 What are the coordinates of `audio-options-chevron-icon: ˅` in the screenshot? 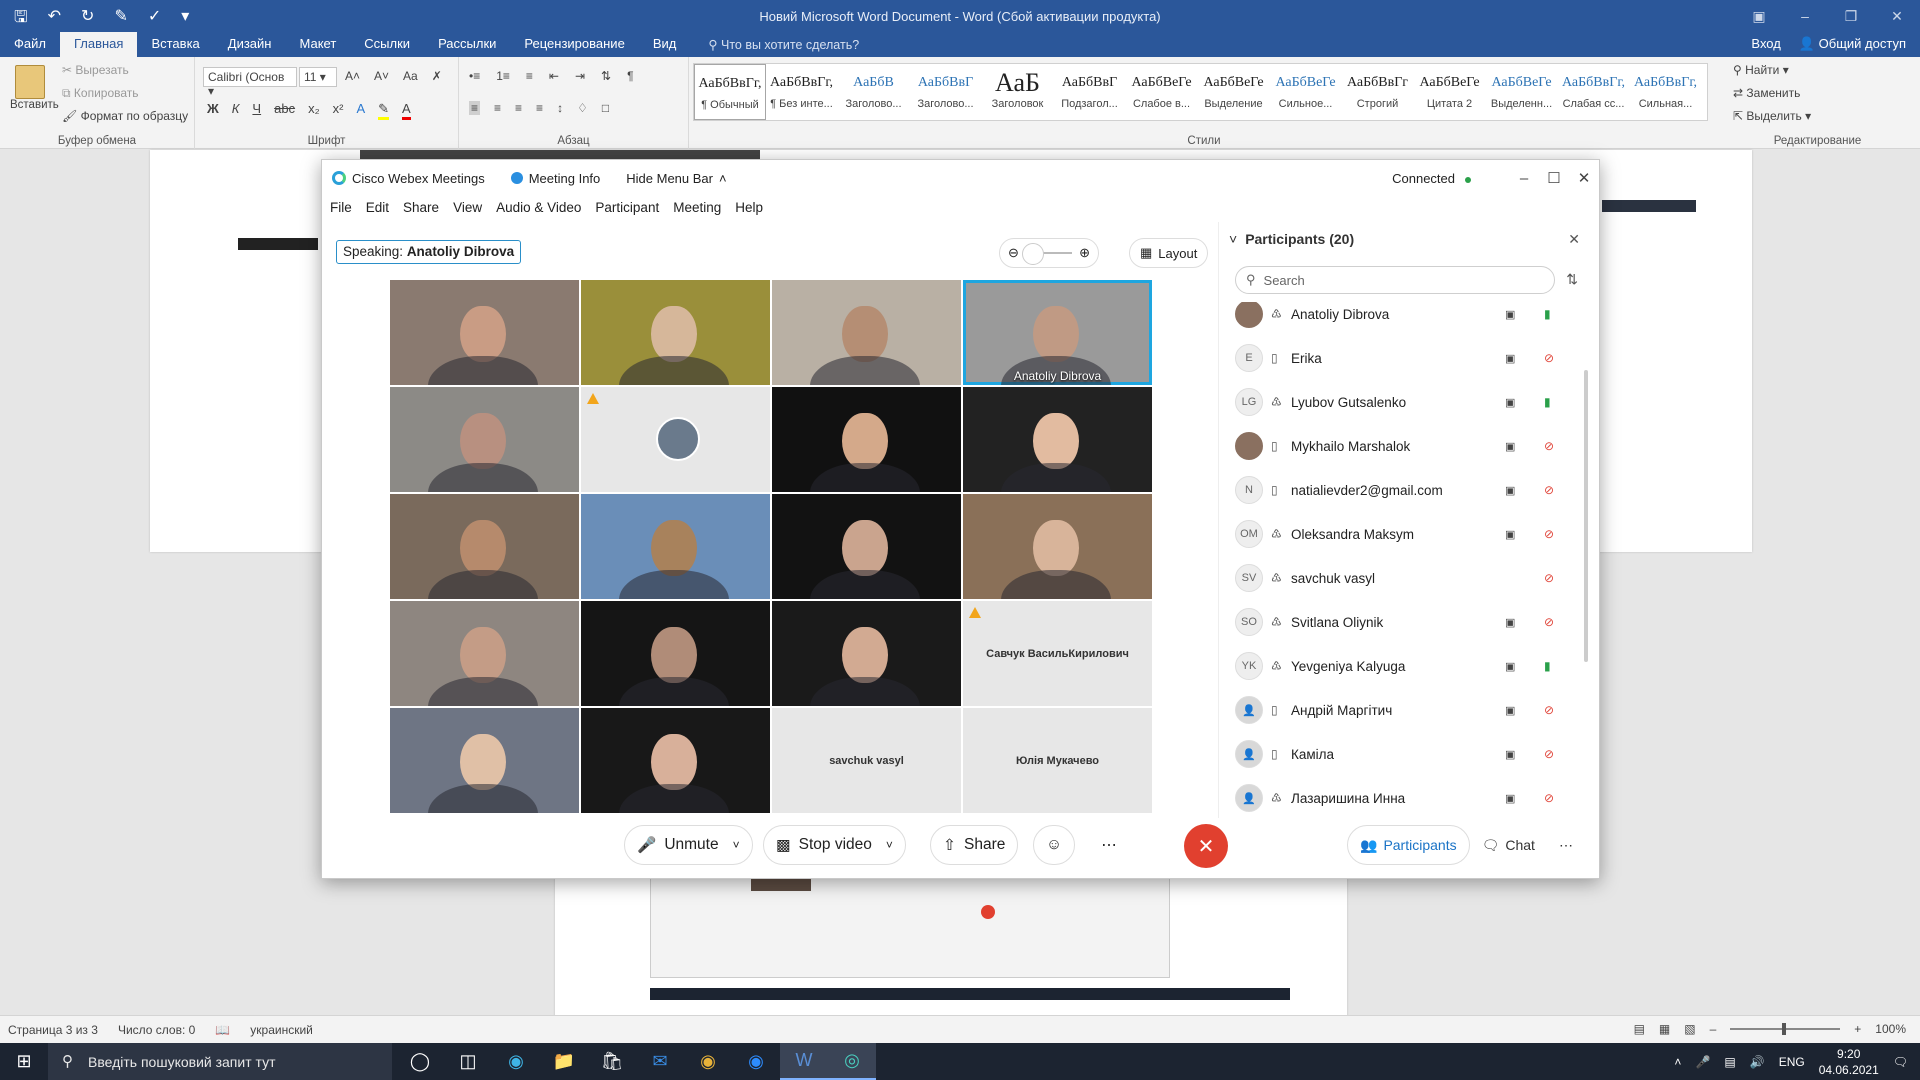 It's located at (736, 845).